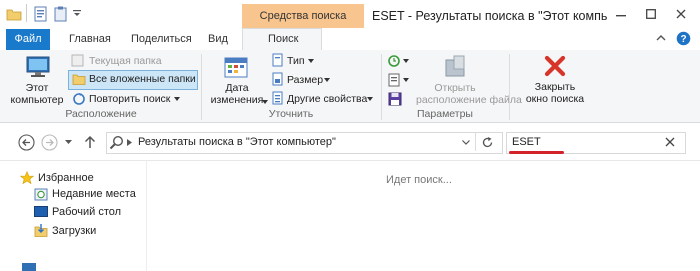 The height and width of the screenshot is (271, 700). What do you see at coordinates (26, 13) in the screenshot?
I see `qat-divider` at bounding box center [26, 13].